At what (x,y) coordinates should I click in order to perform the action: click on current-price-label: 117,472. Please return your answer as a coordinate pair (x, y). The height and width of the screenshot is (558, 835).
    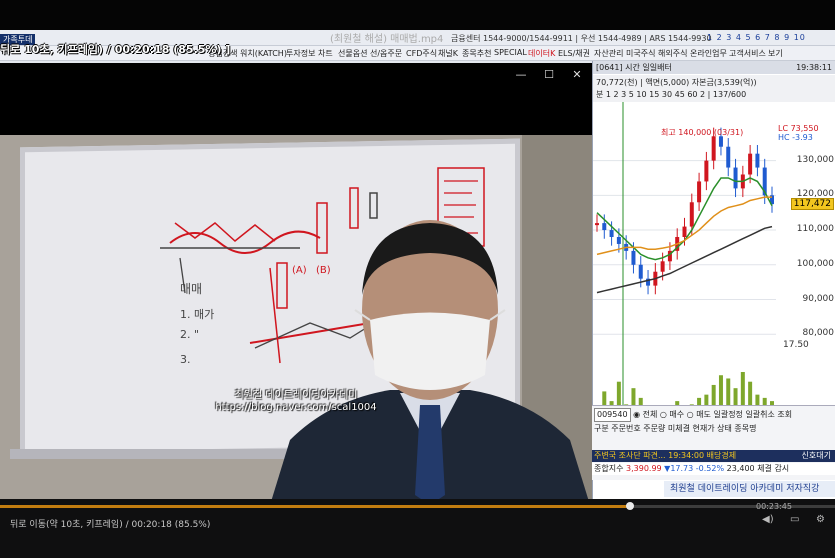
    Looking at the image, I should click on (812, 204).